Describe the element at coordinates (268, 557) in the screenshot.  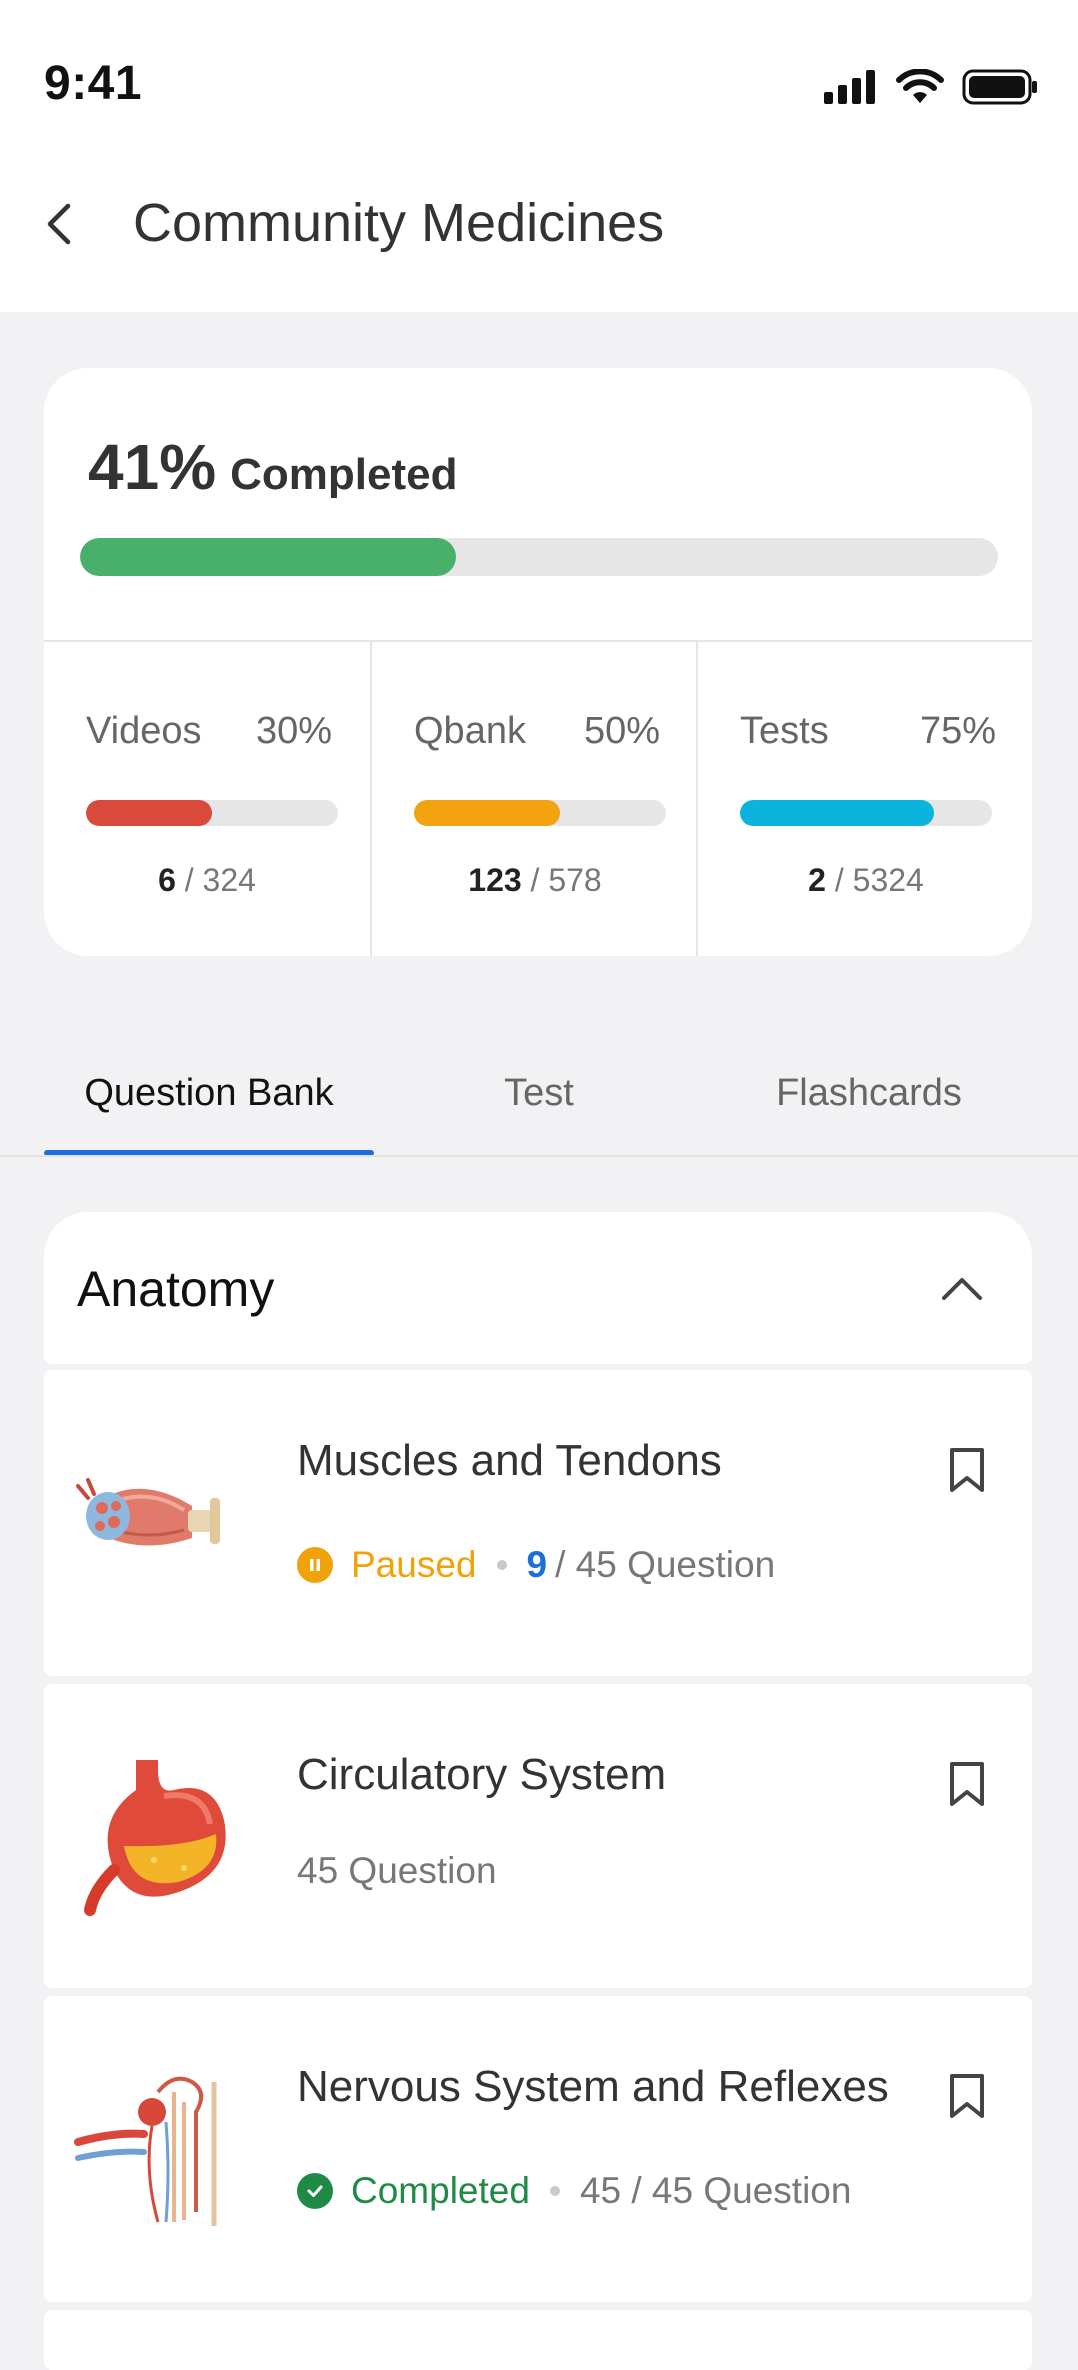
I see `overall-progress-fill` at that location.